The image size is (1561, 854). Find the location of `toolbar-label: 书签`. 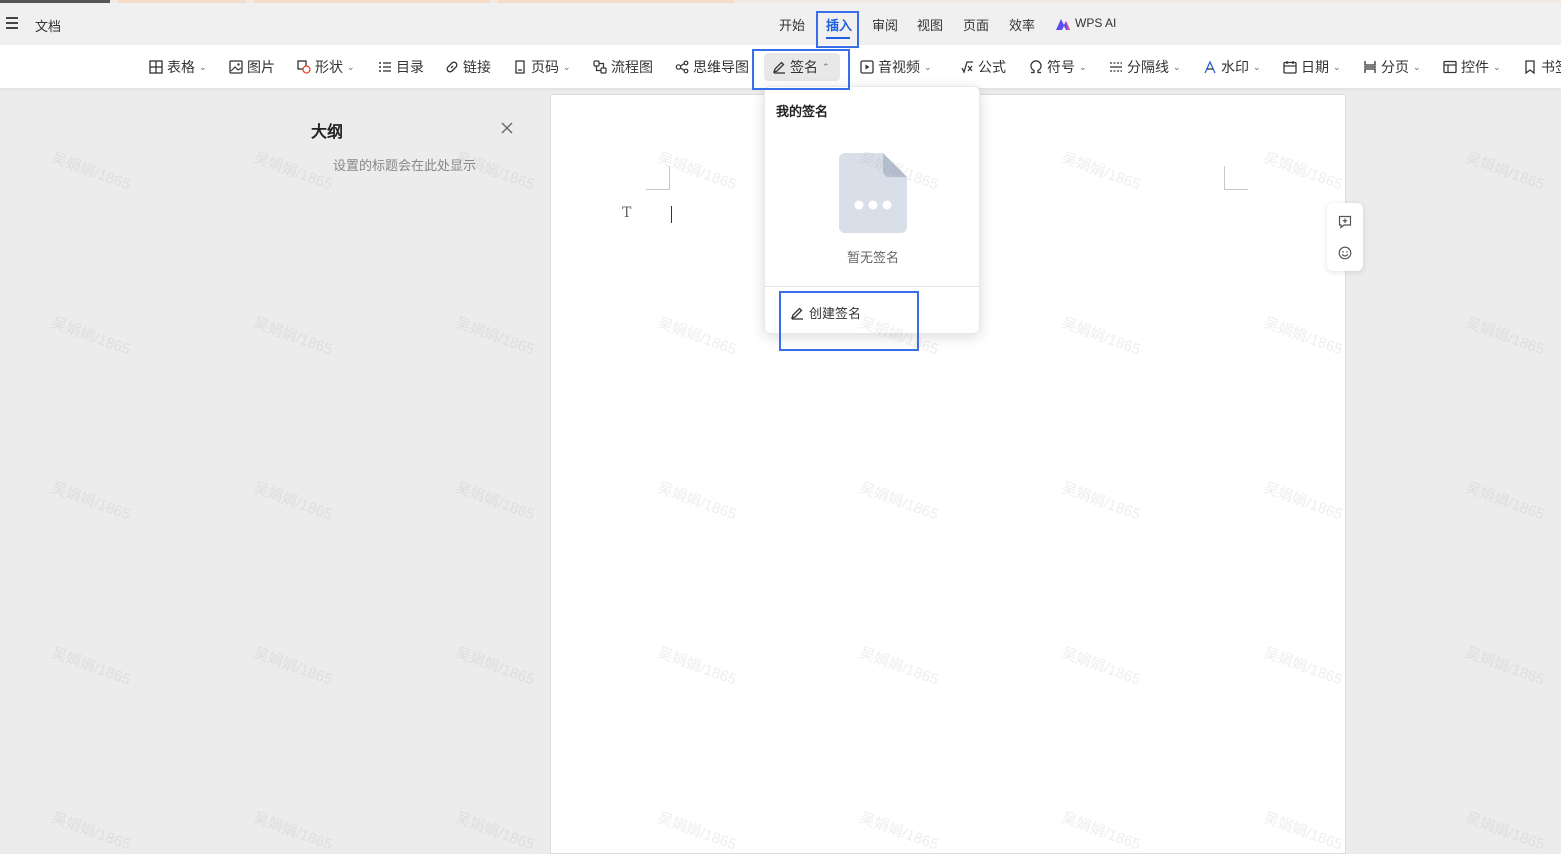

toolbar-label: 书签 is located at coordinates (1551, 67).